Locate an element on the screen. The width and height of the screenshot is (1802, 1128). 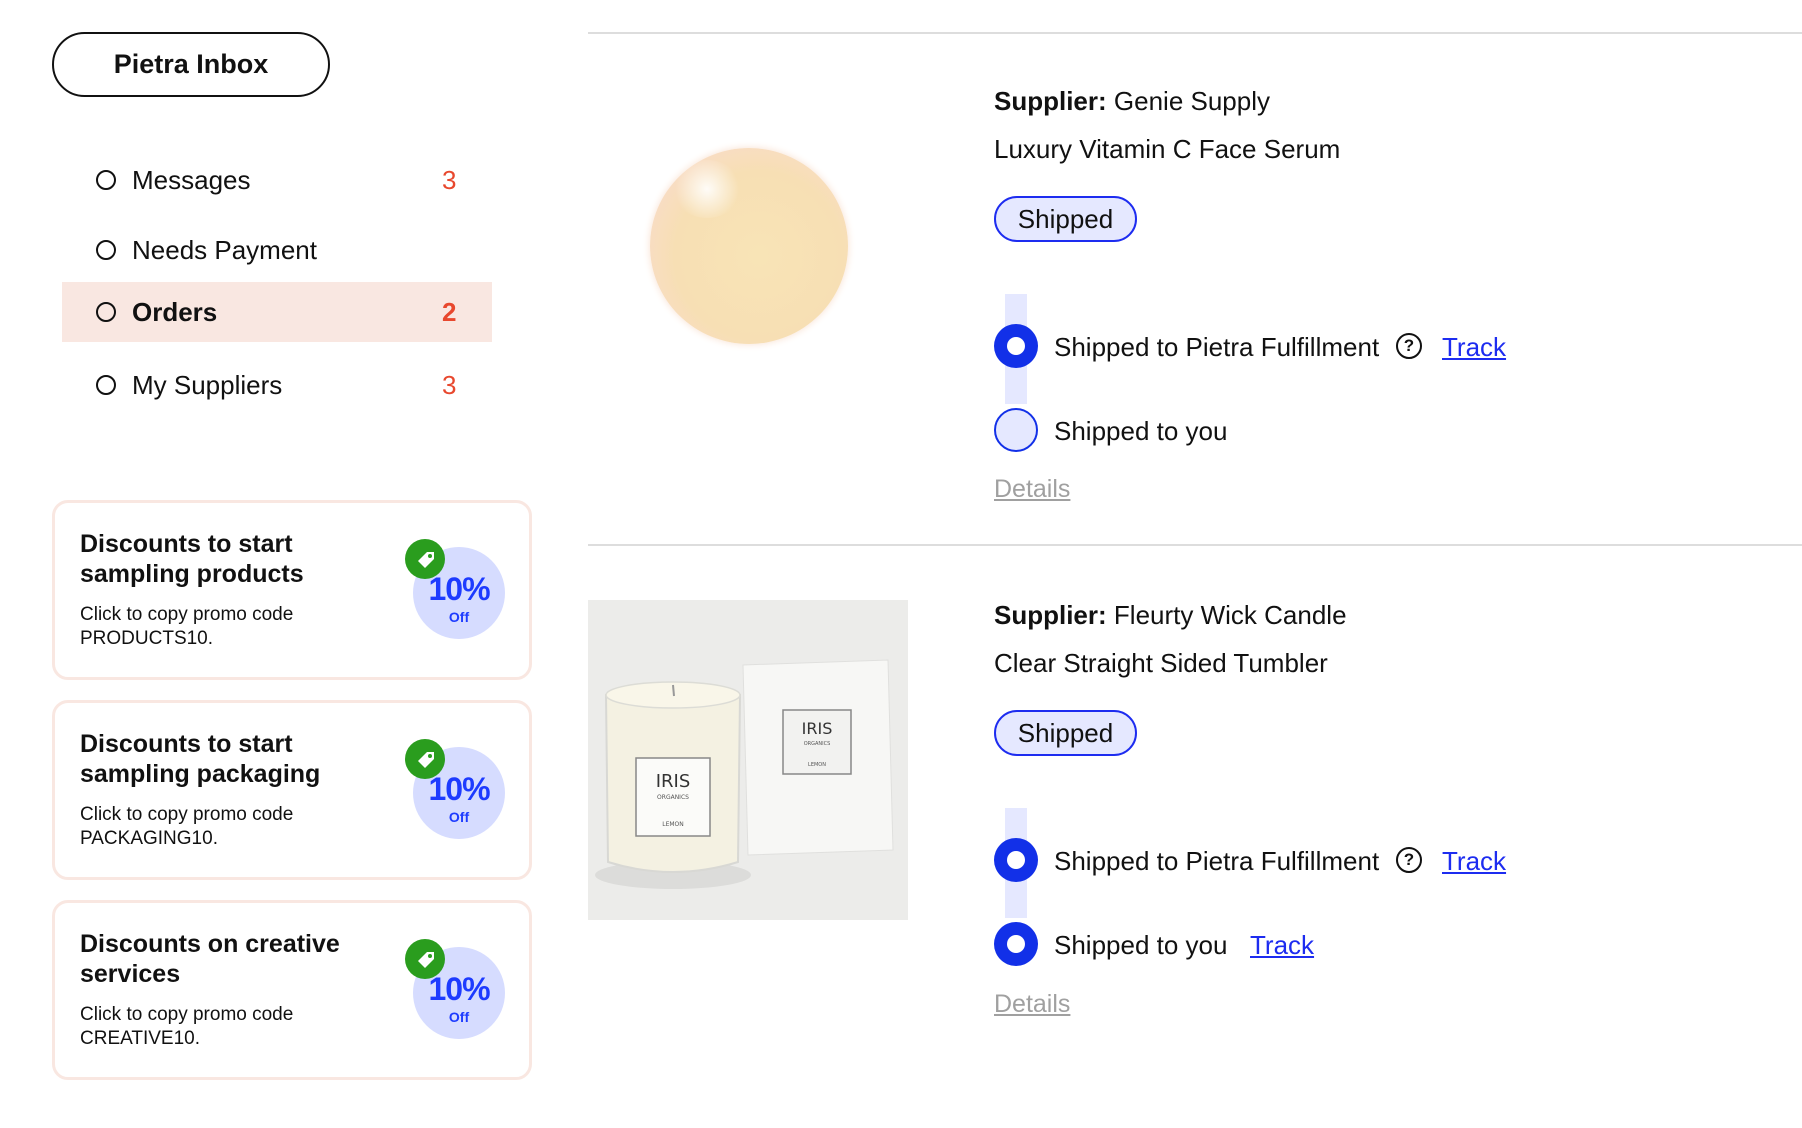
nav-count: 2 is located at coordinates (449, 311).